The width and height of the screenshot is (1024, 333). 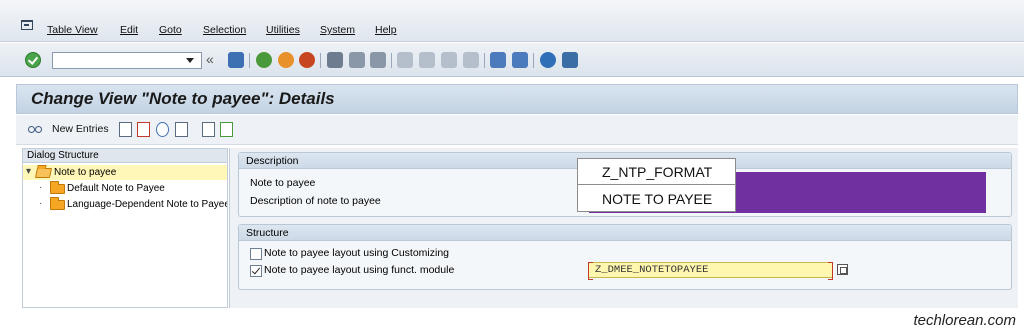 What do you see at coordinates (28, 172) in the screenshot?
I see `expand-icon: ▾` at bounding box center [28, 172].